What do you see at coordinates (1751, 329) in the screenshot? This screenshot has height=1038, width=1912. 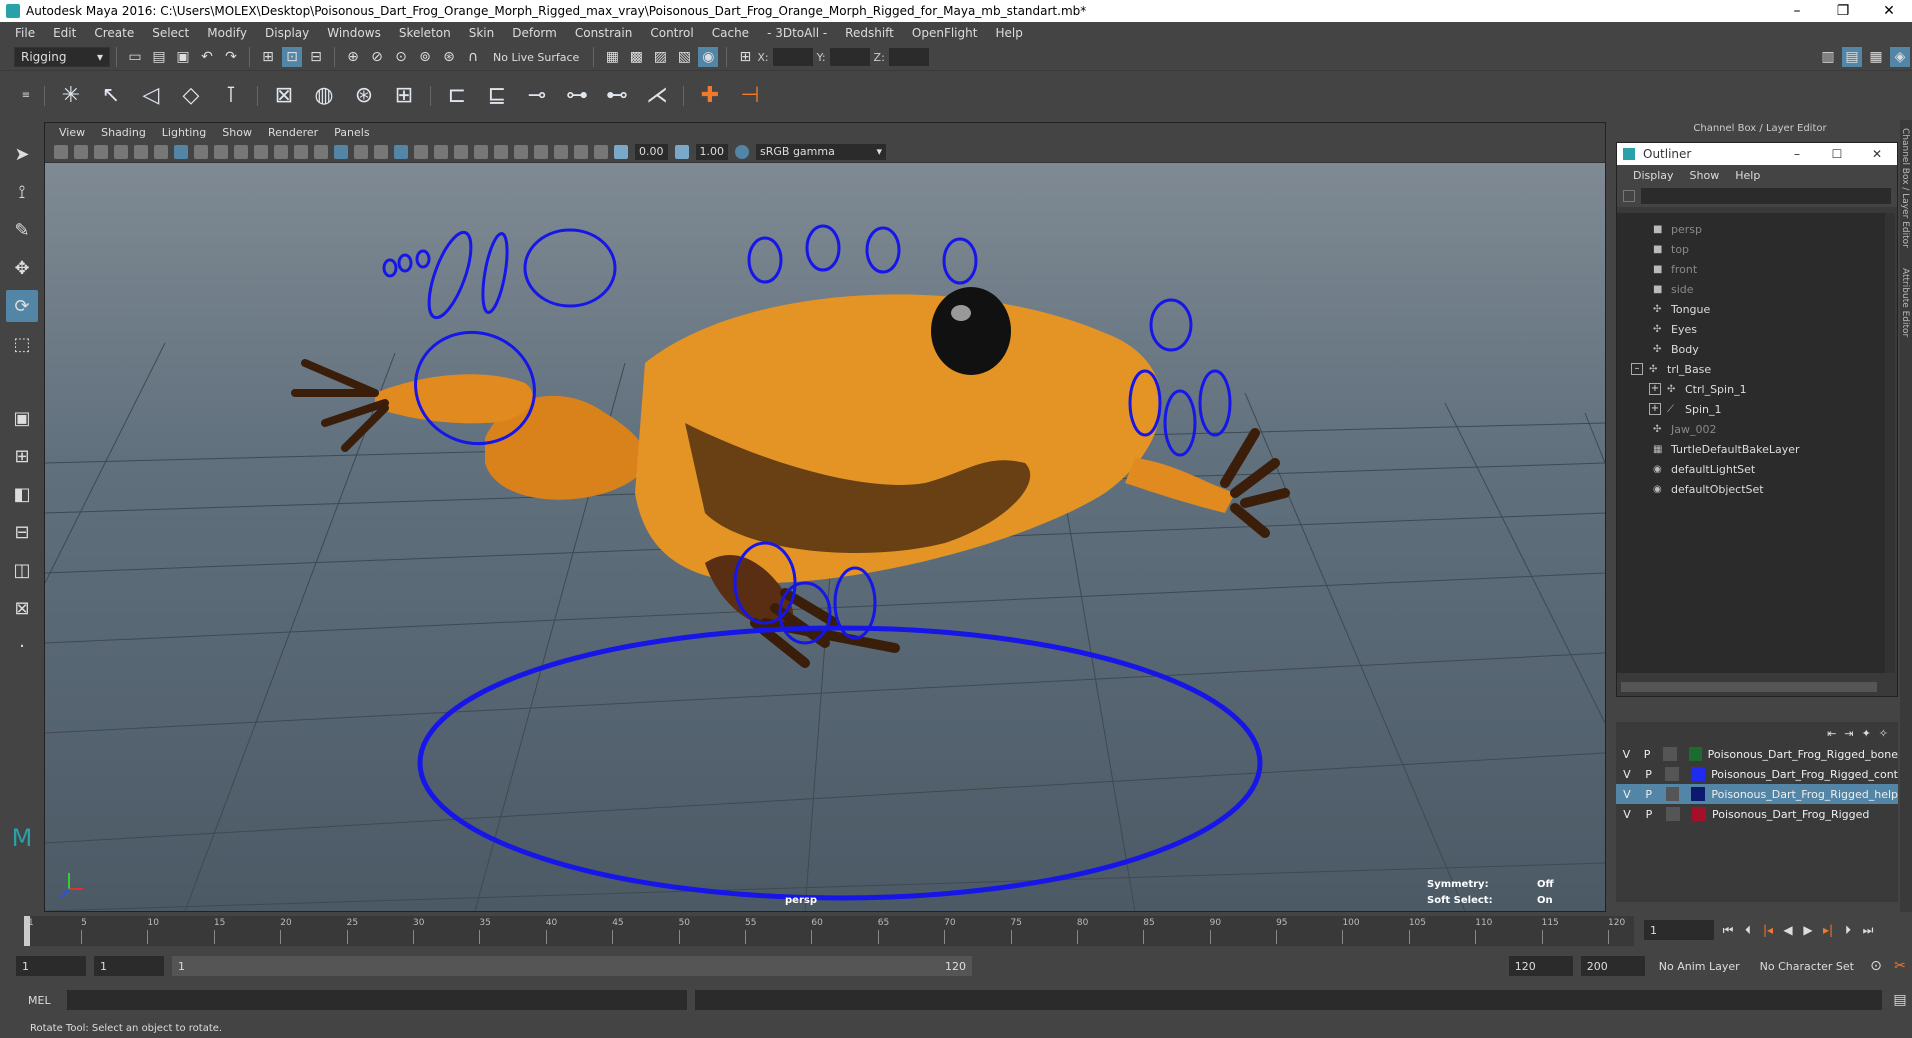 I see `outliner-item: ✣ Eyes` at bounding box center [1751, 329].